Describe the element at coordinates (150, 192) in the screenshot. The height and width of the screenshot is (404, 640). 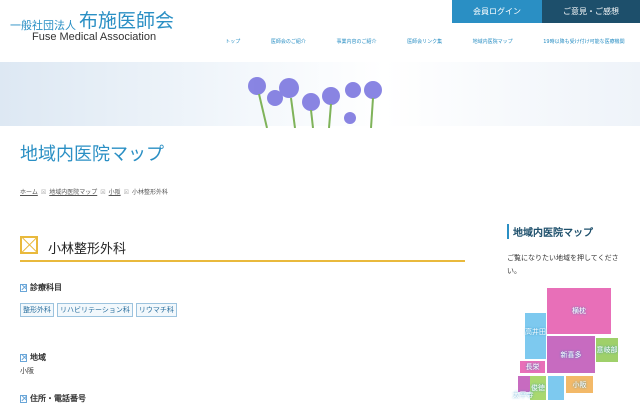
I see `breadcrumb-current: 小林整形外科` at that location.